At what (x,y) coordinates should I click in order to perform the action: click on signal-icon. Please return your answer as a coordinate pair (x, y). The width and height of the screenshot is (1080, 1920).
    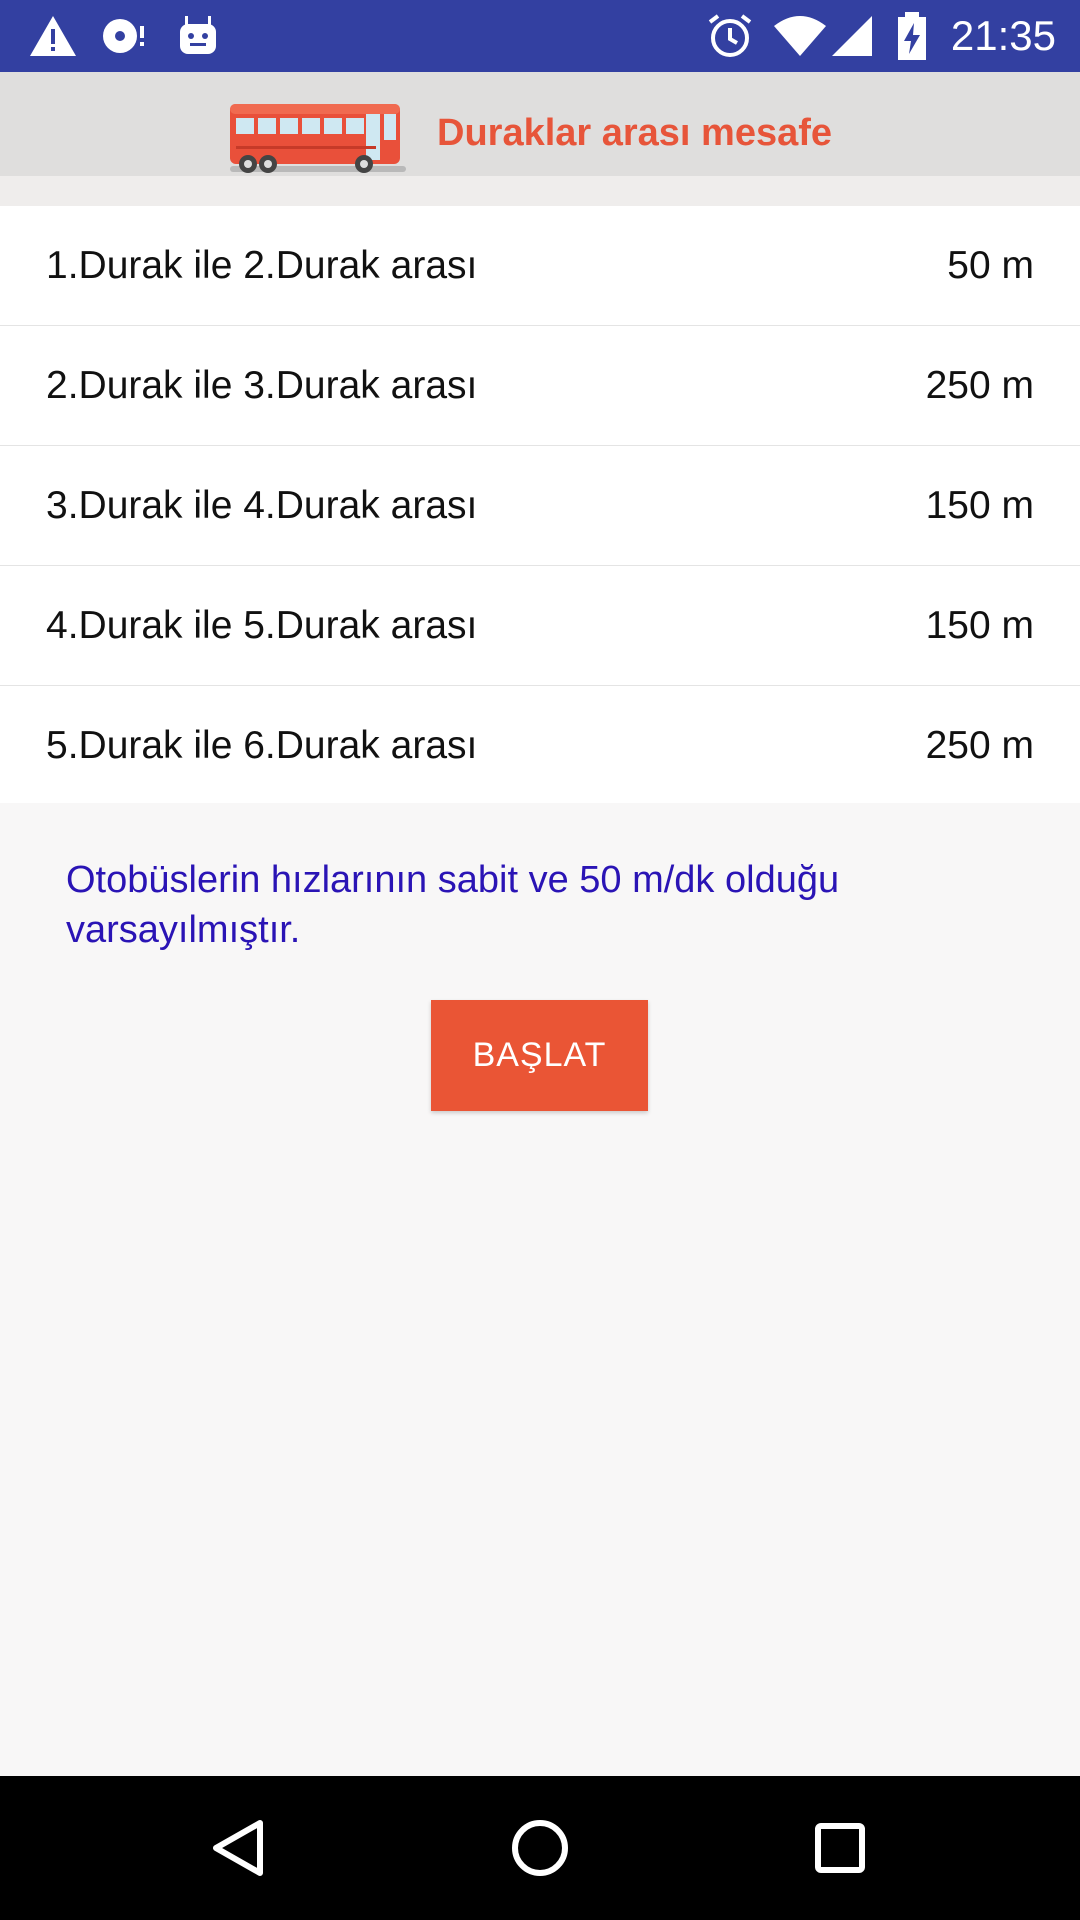
    Looking at the image, I should click on (852, 36).